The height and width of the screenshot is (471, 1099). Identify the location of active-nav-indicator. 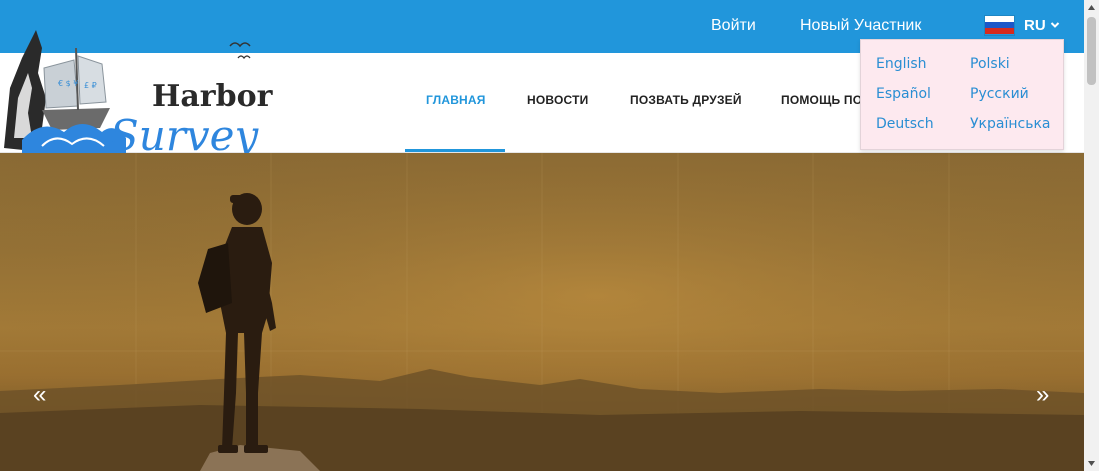
(455, 150).